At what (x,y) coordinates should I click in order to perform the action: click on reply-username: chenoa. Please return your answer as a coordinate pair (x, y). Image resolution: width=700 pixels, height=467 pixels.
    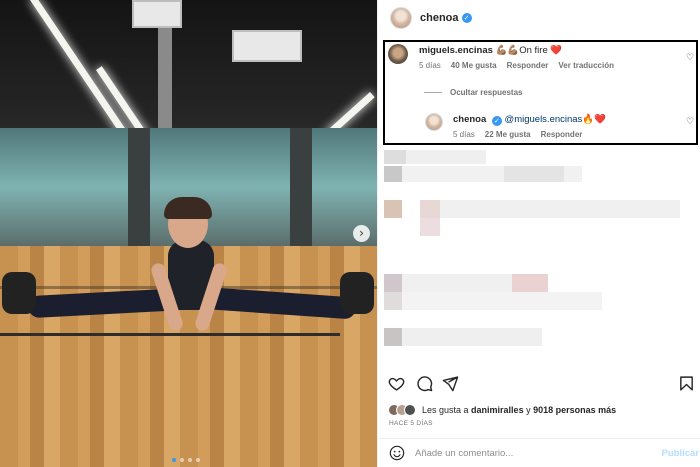
    Looking at the image, I should click on (469, 119).